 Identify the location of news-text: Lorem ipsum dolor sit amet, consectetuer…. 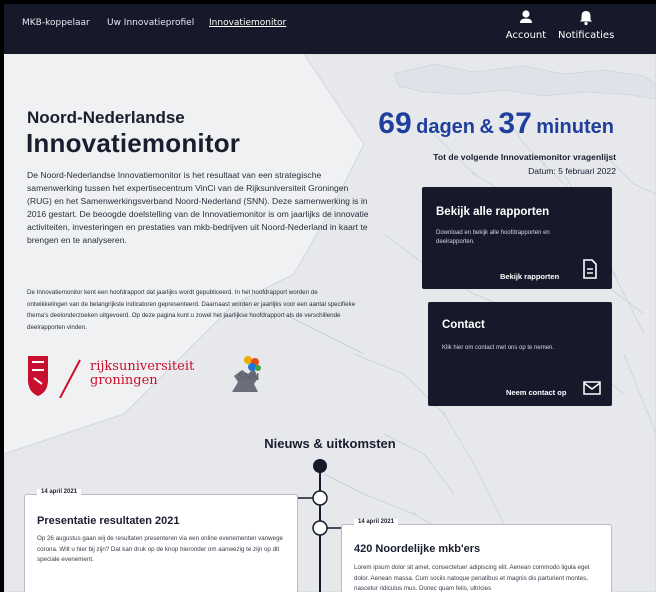
(472, 578).